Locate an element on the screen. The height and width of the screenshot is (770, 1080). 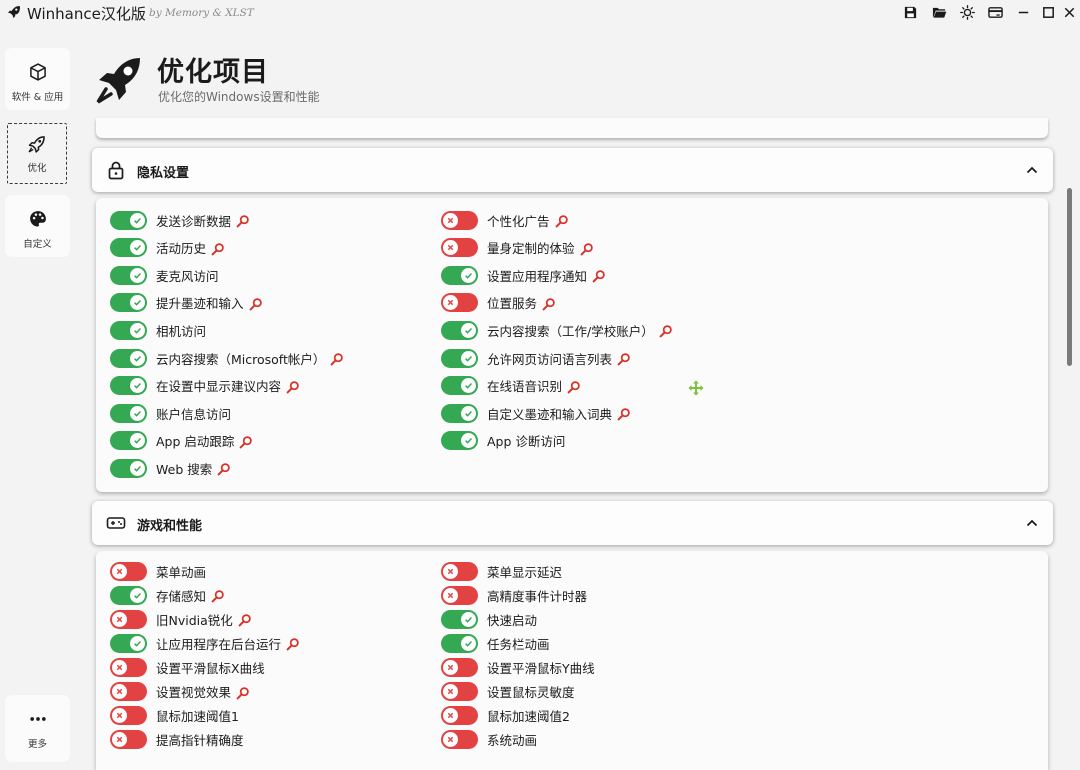
setting-label: 在线语音识别 is located at coordinates (525, 387).